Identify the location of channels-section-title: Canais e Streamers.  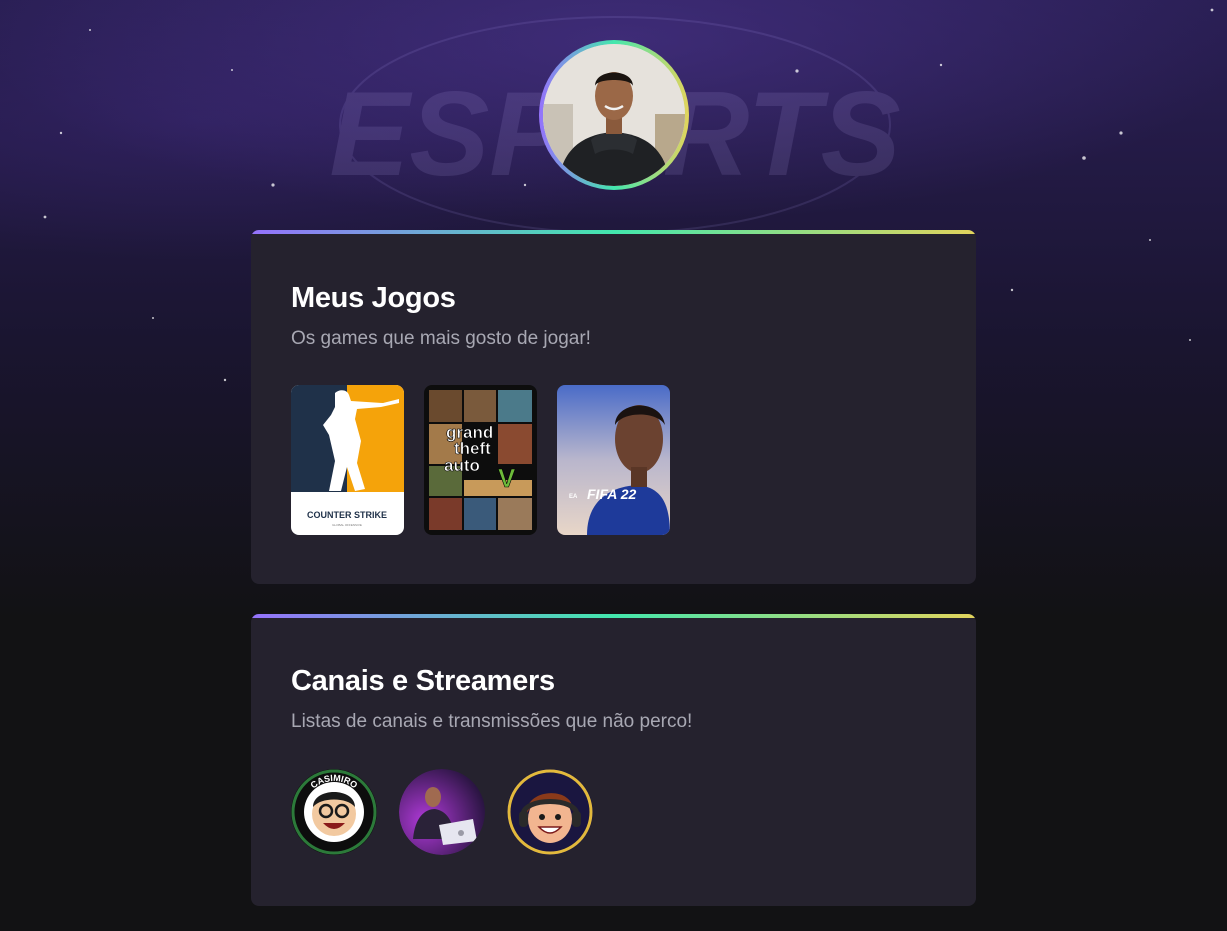
(423, 681).